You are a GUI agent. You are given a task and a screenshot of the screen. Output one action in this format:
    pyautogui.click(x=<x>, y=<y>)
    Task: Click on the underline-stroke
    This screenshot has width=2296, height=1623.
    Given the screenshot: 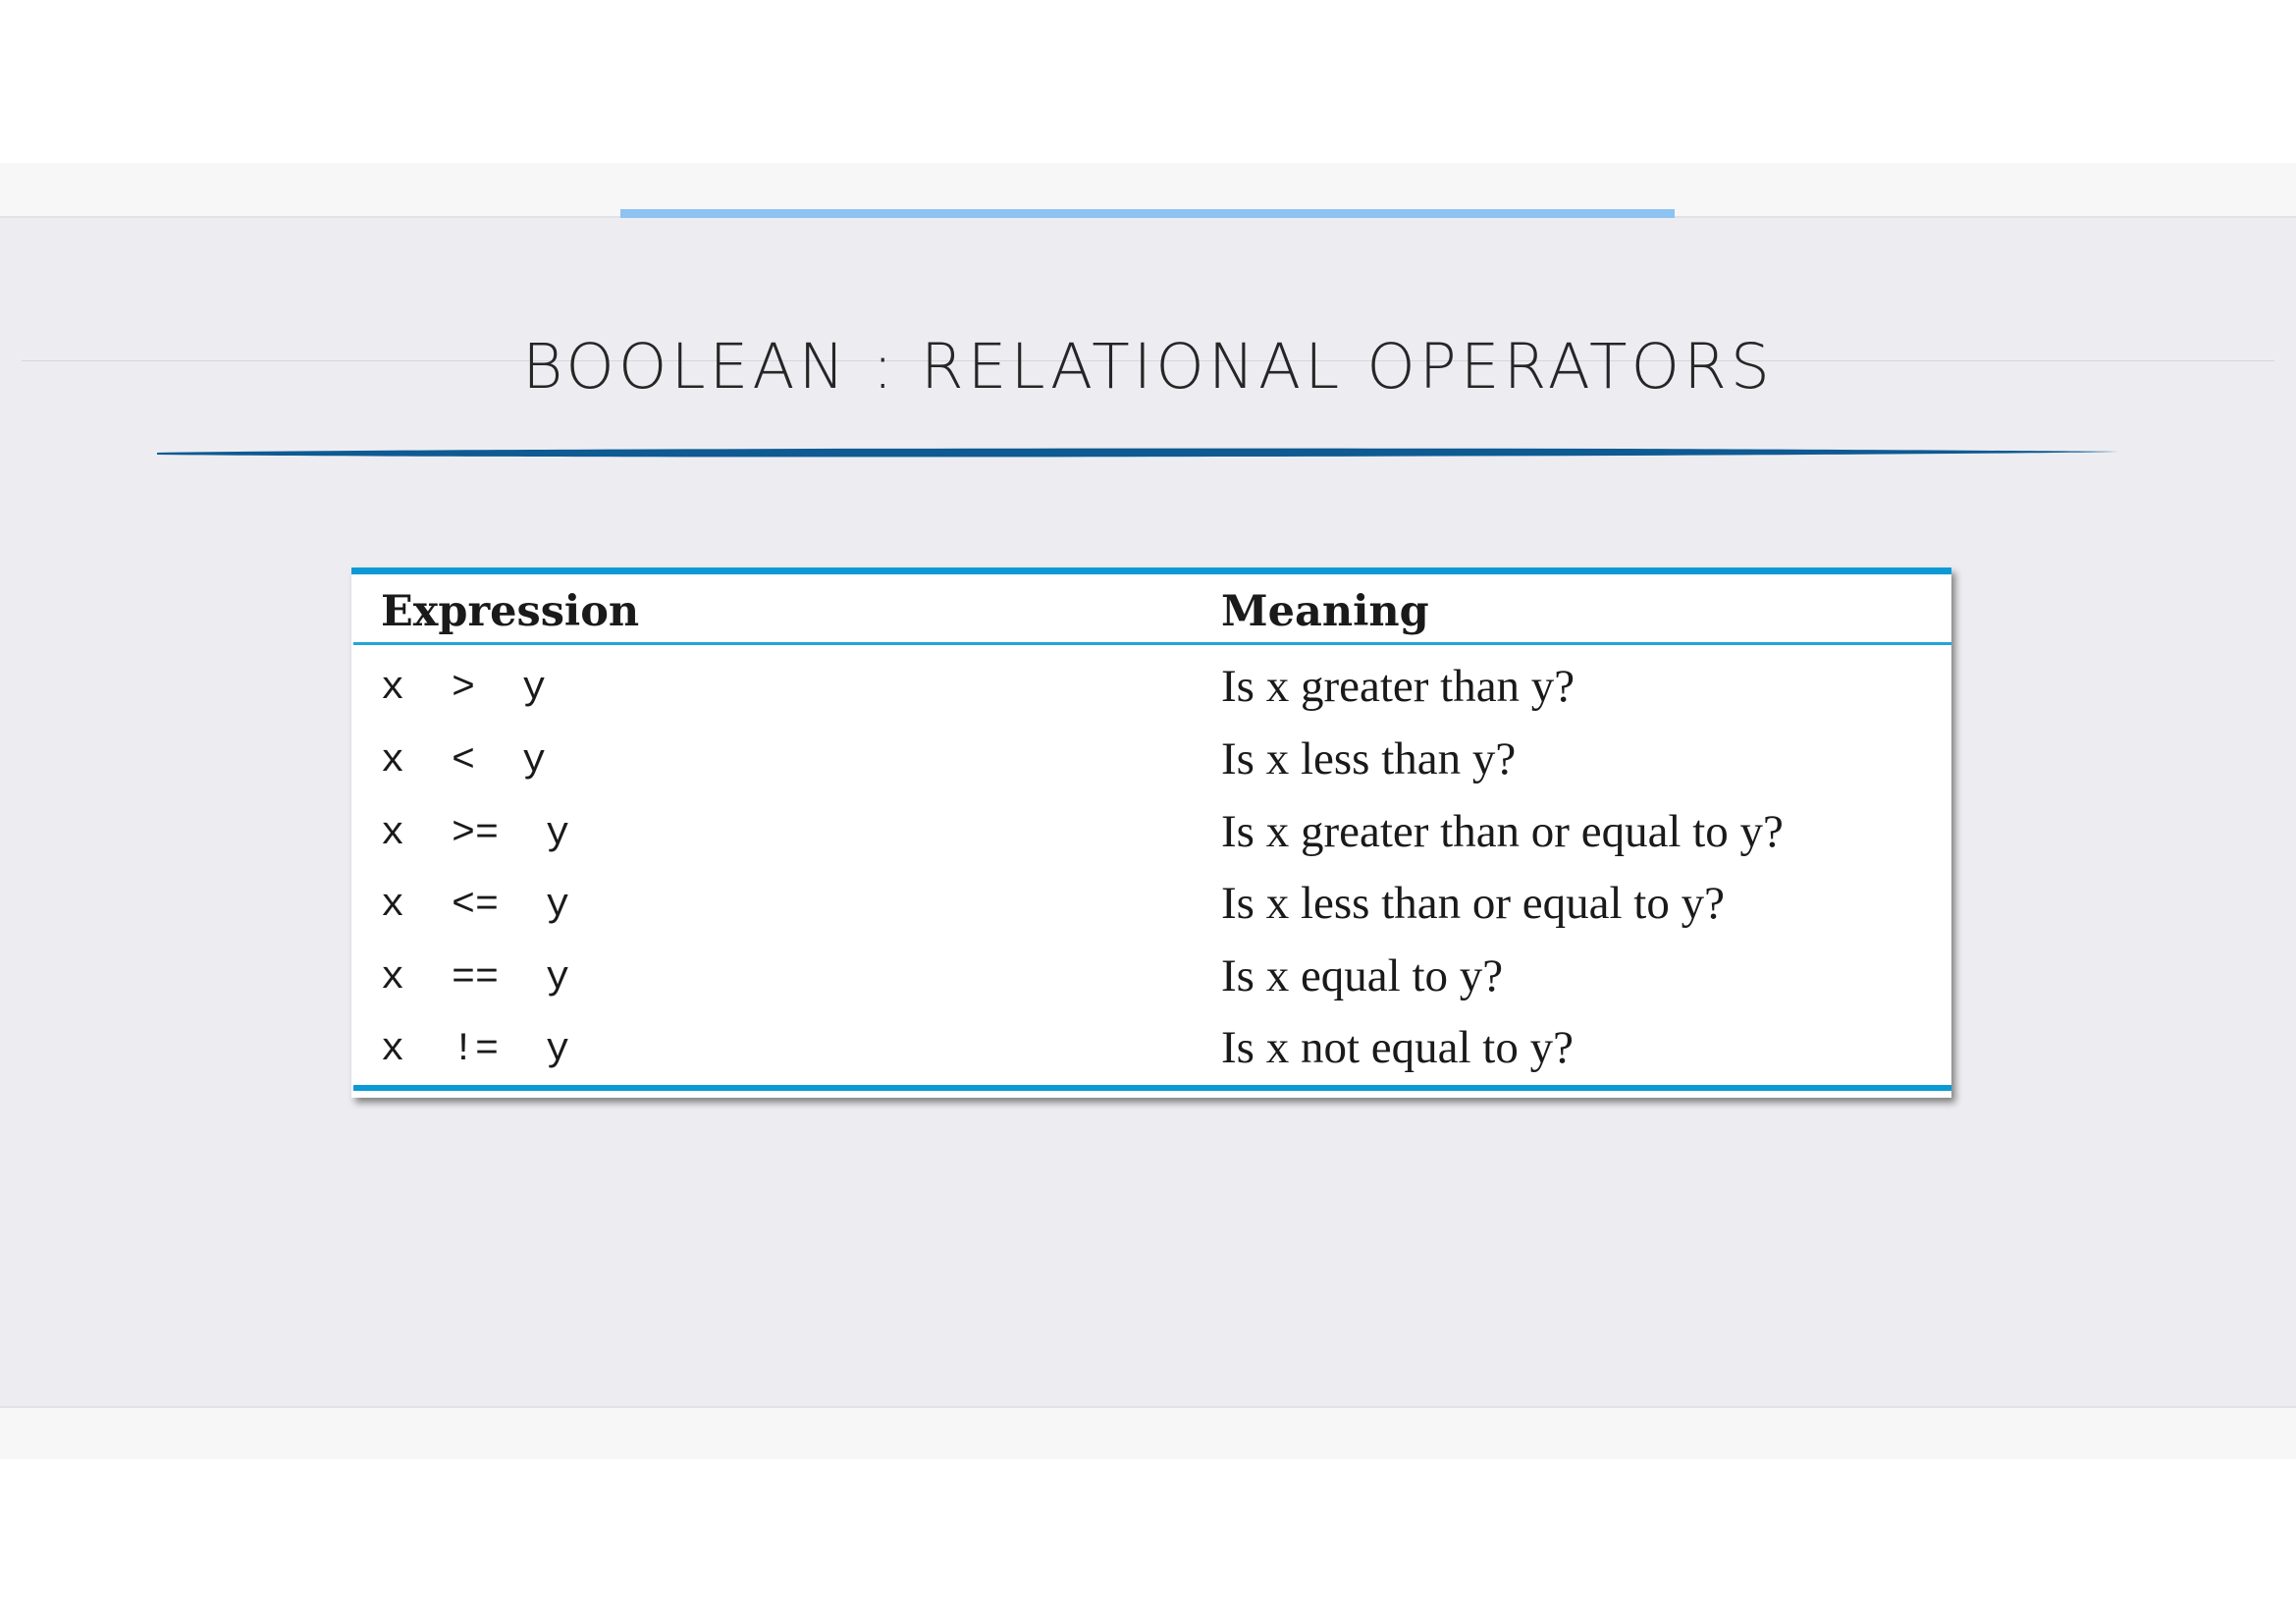 What is the action you would take?
    pyautogui.click(x=1137, y=453)
    